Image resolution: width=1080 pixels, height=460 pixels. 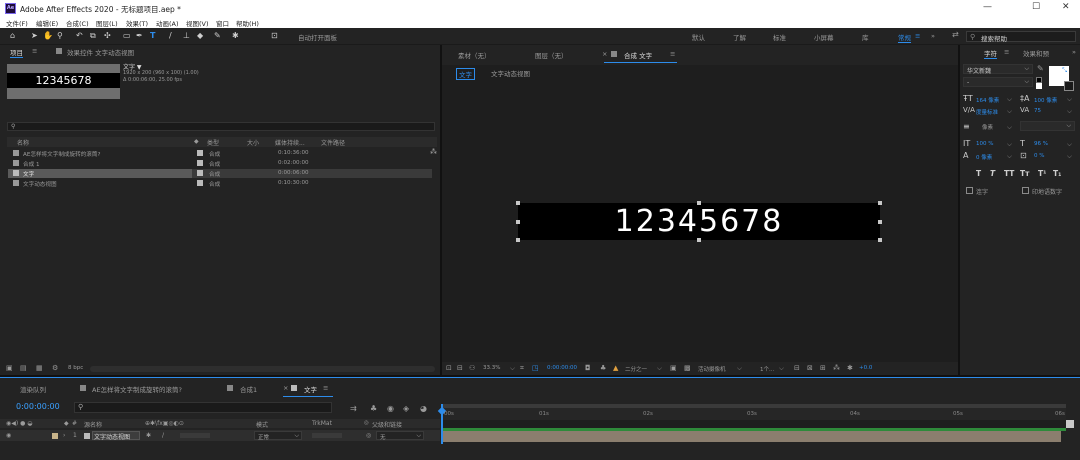 What do you see at coordinates (998, 82) in the screenshot?
I see `font-style-dropdown: - ⌵` at bounding box center [998, 82].